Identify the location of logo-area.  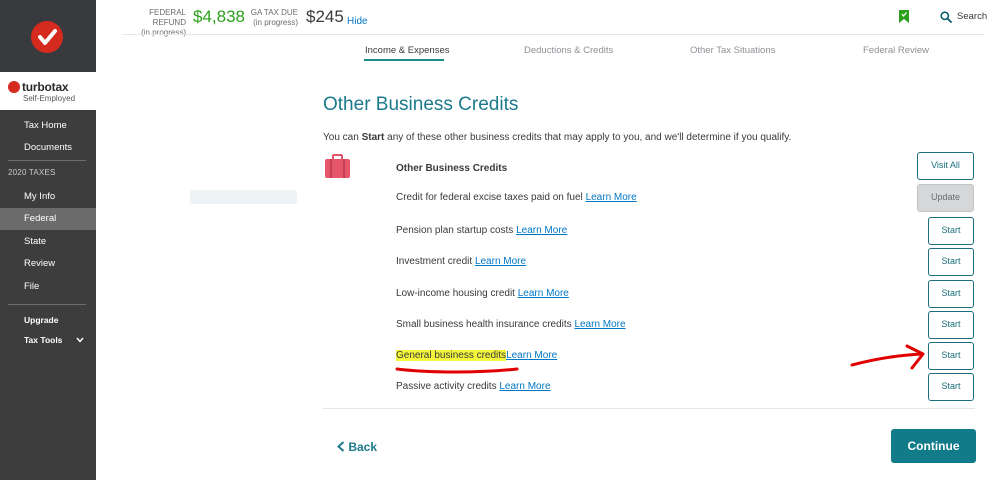
(48, 36).